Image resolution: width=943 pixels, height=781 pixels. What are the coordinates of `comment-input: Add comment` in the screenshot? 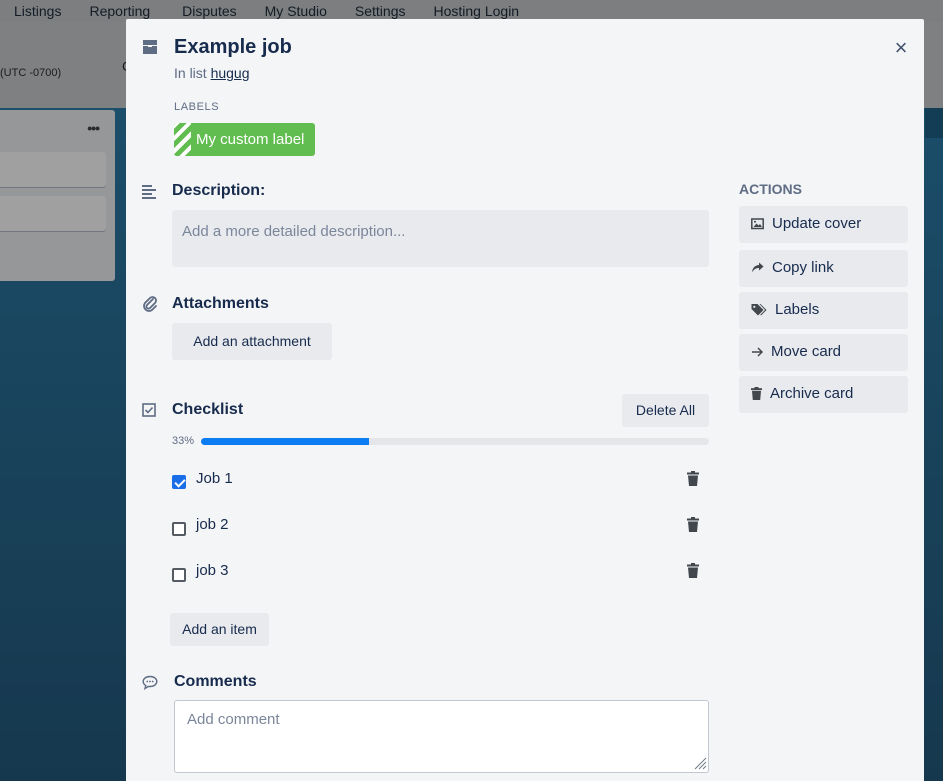 It's located at (441, 736).